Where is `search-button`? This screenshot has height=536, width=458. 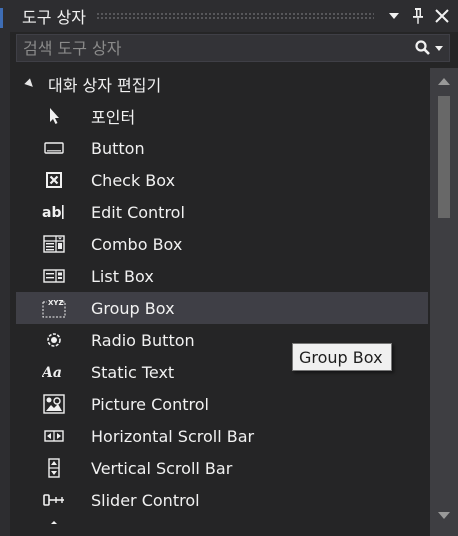 search-button is located at coordinates (429, 48).